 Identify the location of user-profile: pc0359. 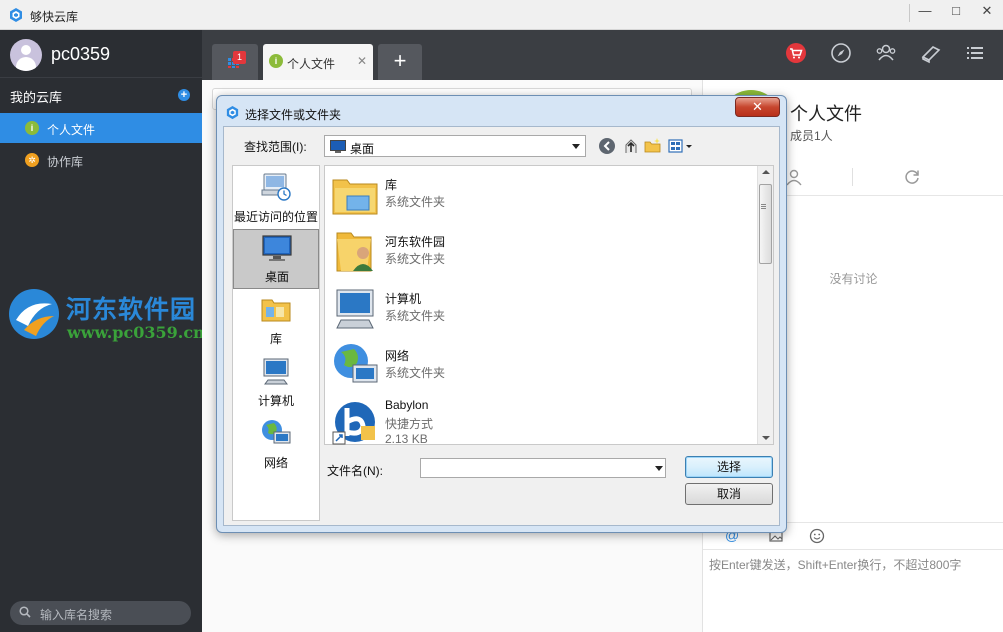
(101, 54).